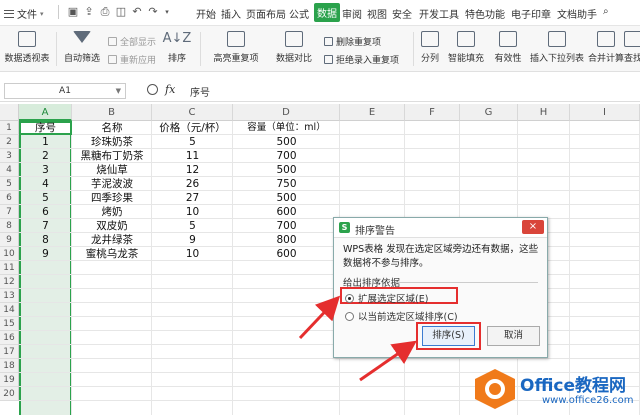 This screenshot has width=640, height=415. I want to click on row-header: 6, so click(9, 198).